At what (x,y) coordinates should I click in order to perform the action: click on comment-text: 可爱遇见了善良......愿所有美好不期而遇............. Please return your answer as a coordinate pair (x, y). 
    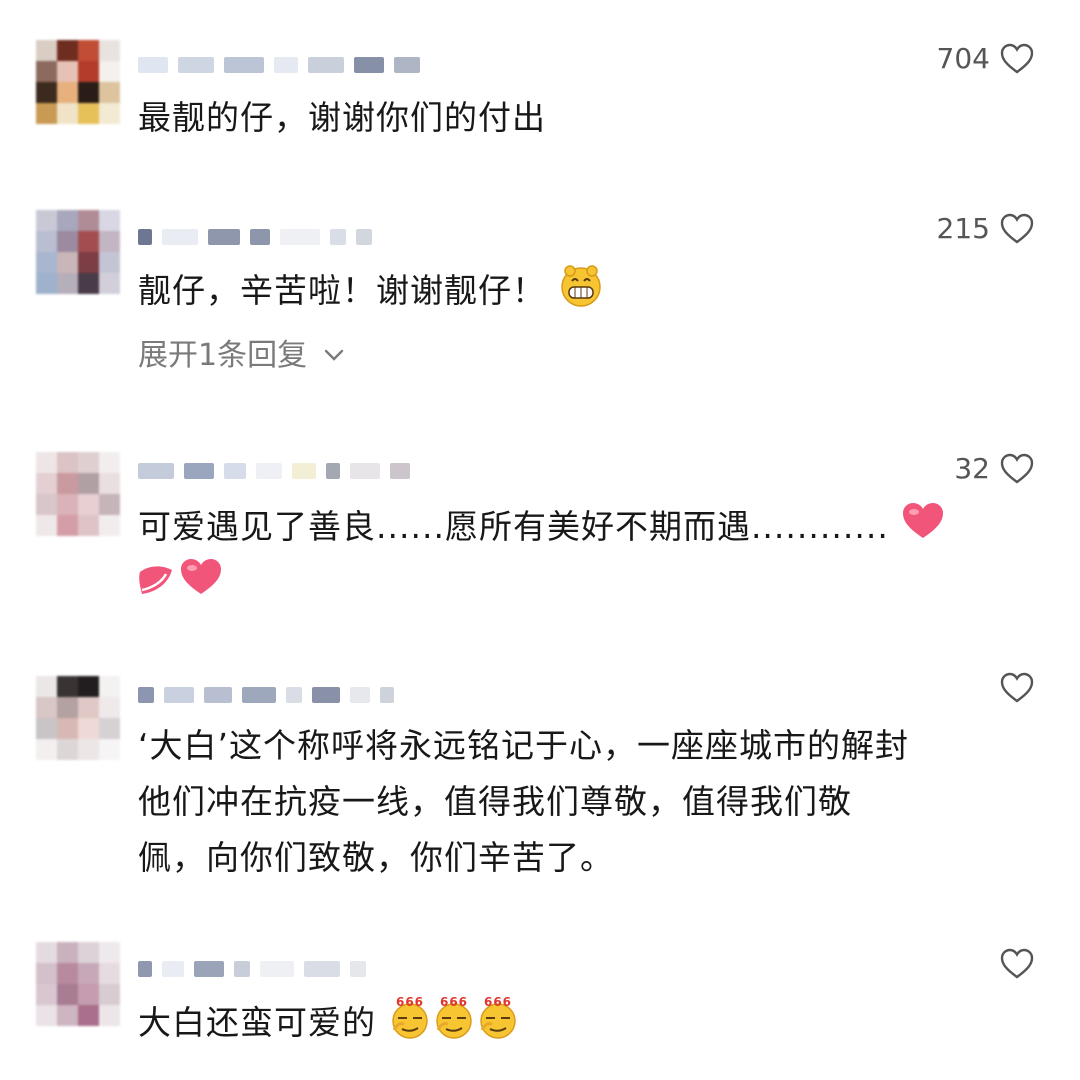
    Looking at the image, I should click on (542, 528).